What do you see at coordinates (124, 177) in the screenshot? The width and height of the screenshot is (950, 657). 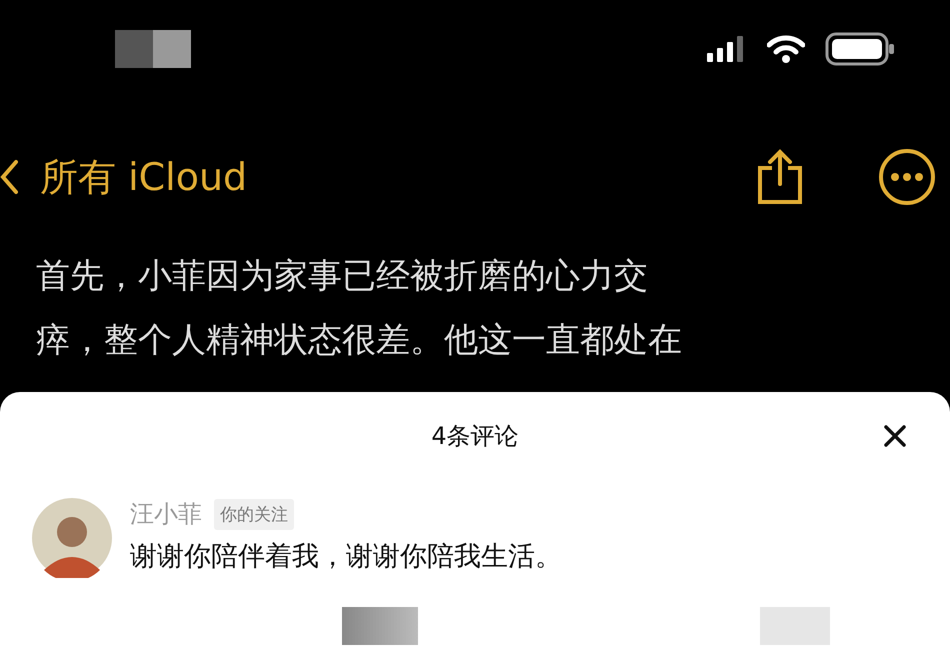 I see `back-button: 所有 iCloud` at bounding box center [124, 177].